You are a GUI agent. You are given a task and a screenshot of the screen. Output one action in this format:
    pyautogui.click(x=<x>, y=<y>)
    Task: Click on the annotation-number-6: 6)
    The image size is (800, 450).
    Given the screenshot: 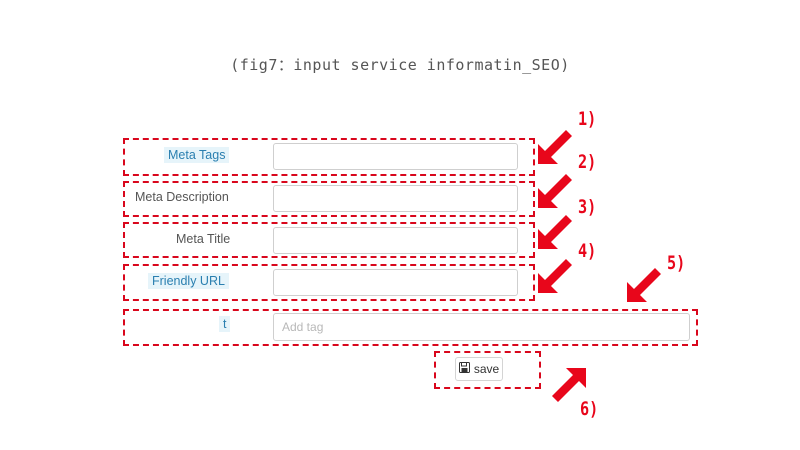 What is the action you would take?
    pyautogui.click(x=589, y=409)
    